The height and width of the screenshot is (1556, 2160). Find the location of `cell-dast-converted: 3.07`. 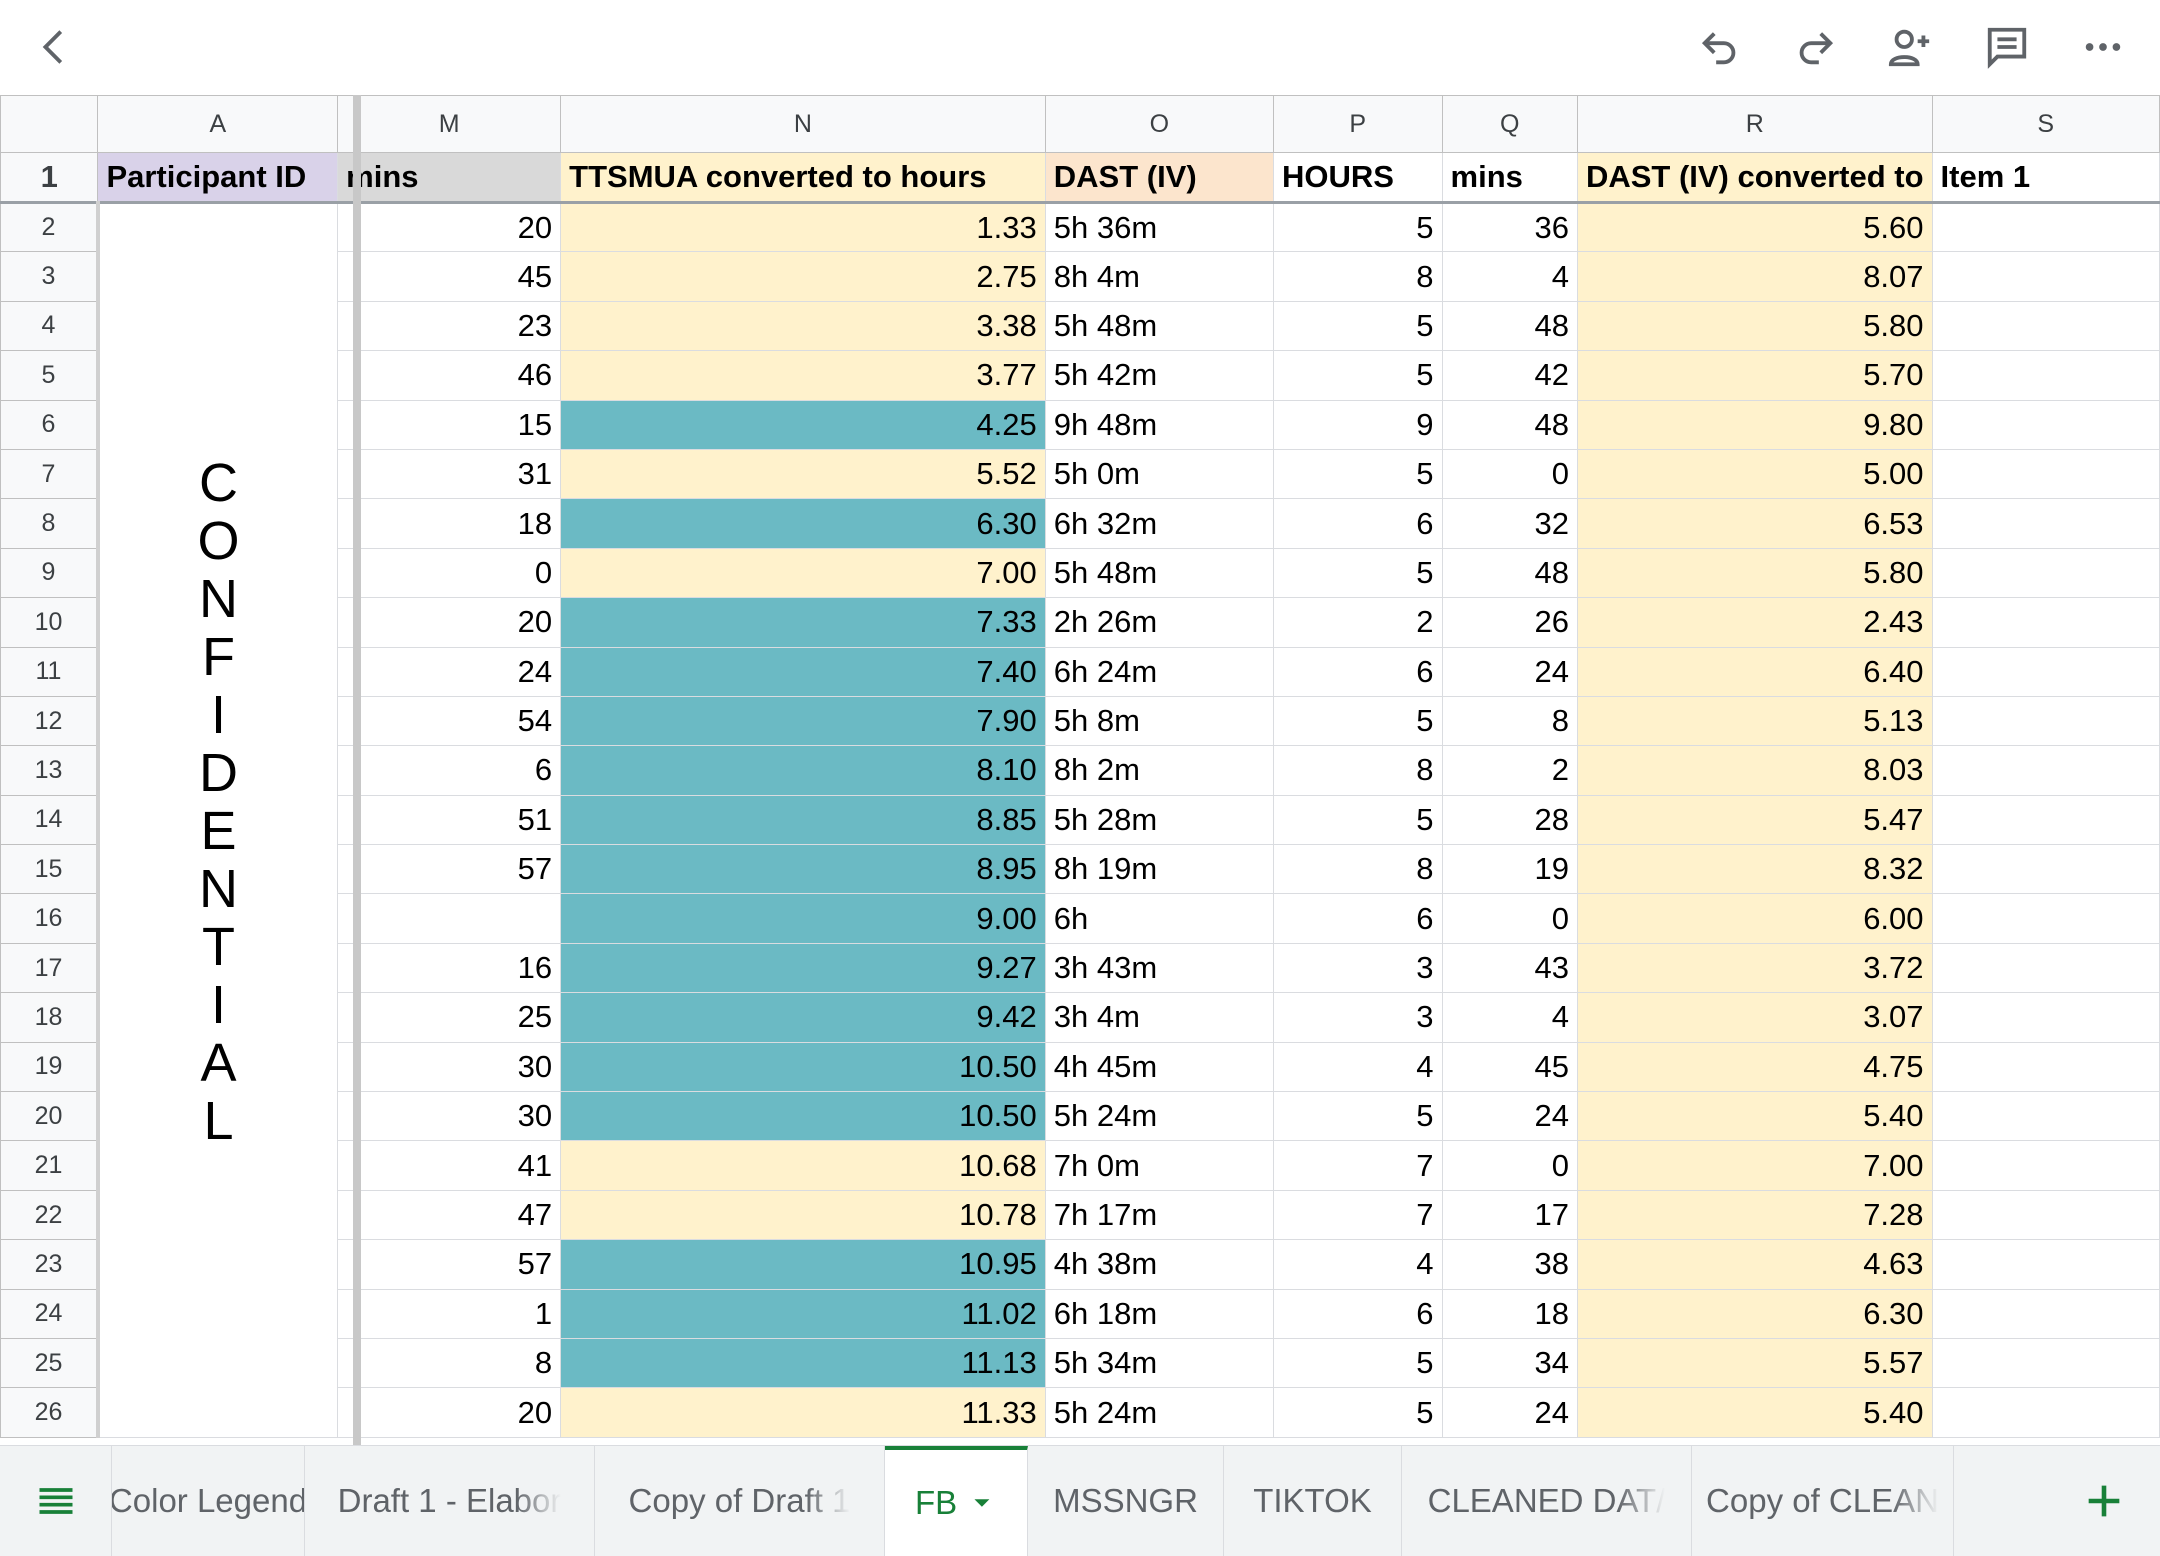

cell-dast-converted: 3.07 is located at coordinates (1754, 1017).